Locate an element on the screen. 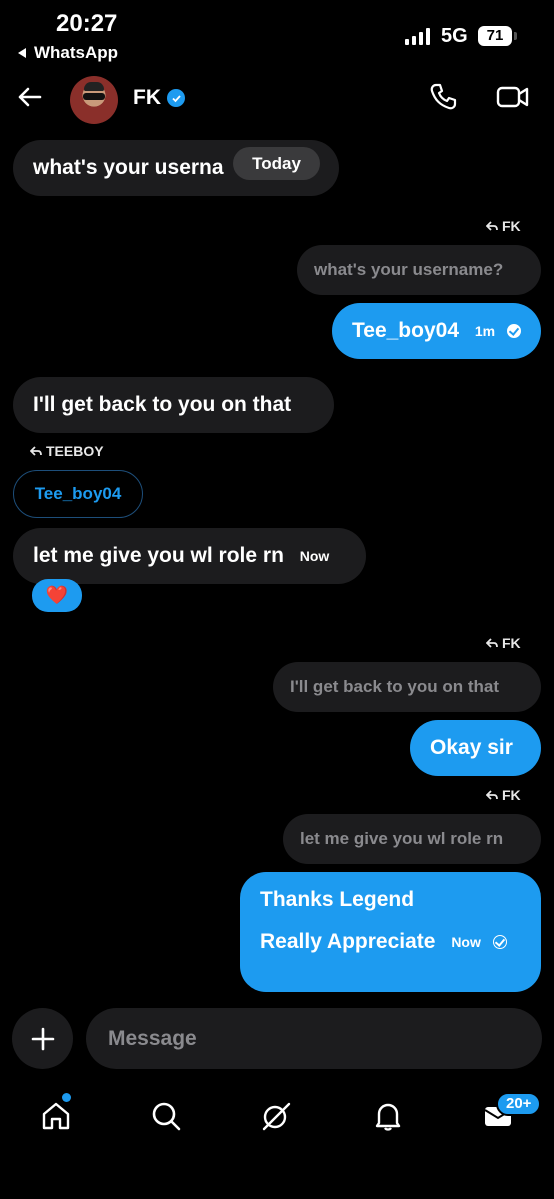 Image resolution: width=554 pixels, height=1199 pixels. message-text: I'll get back to you on that is located at coordinates (162, 404).